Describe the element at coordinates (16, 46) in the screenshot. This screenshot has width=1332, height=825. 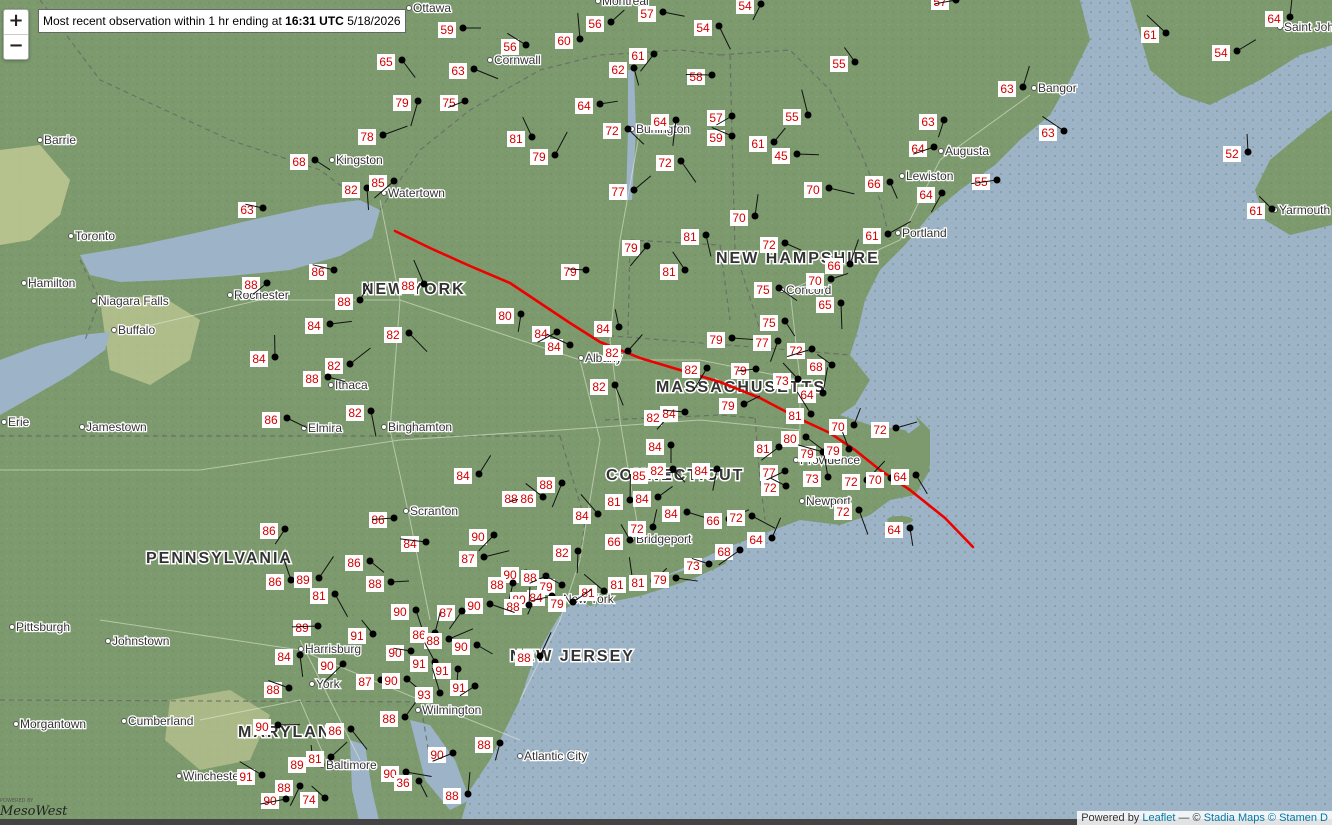
I see `zoom-out-button: −` at that location.